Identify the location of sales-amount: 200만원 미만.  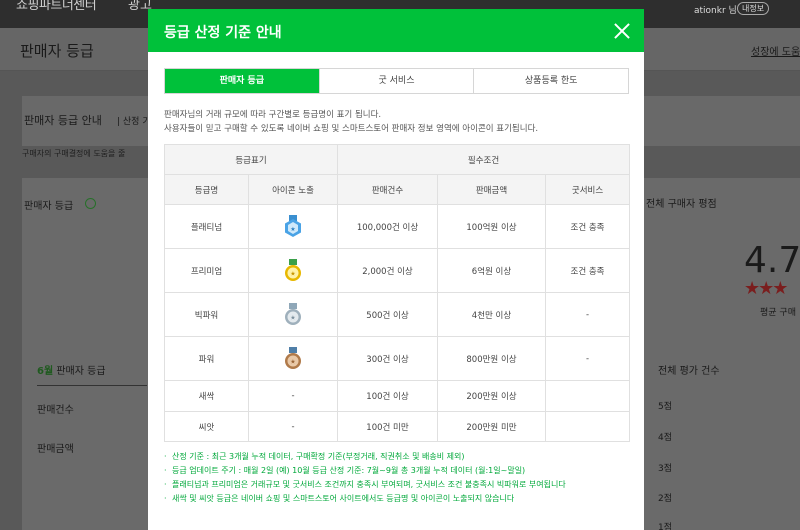
(491, 426).